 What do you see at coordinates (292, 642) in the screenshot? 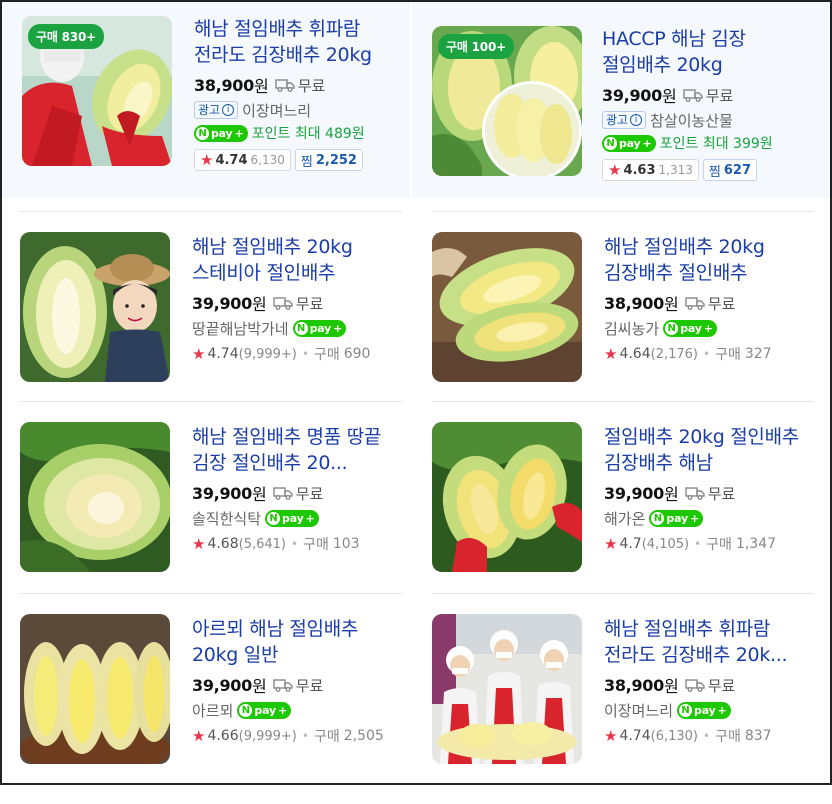
I see `product-title: 아르뫼 해남 절임배추 20kg 일반` at bounding box center [292, 642].